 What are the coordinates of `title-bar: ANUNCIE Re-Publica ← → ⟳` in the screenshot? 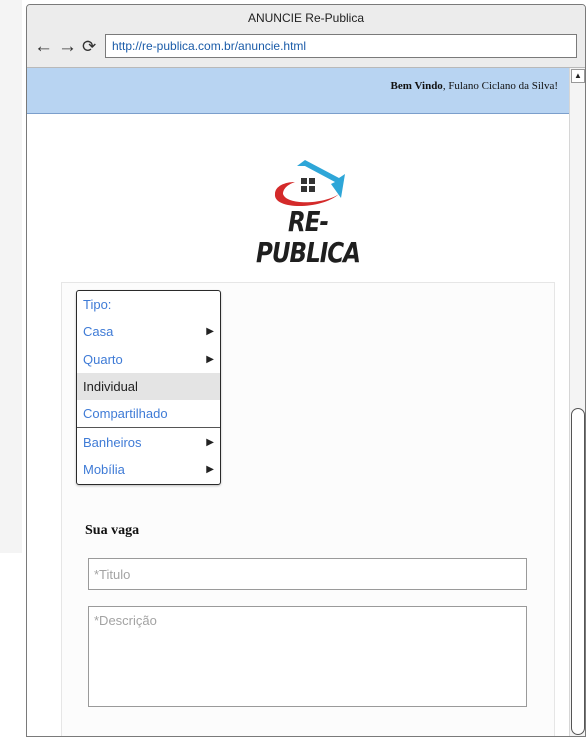 It's located at (306, 36).